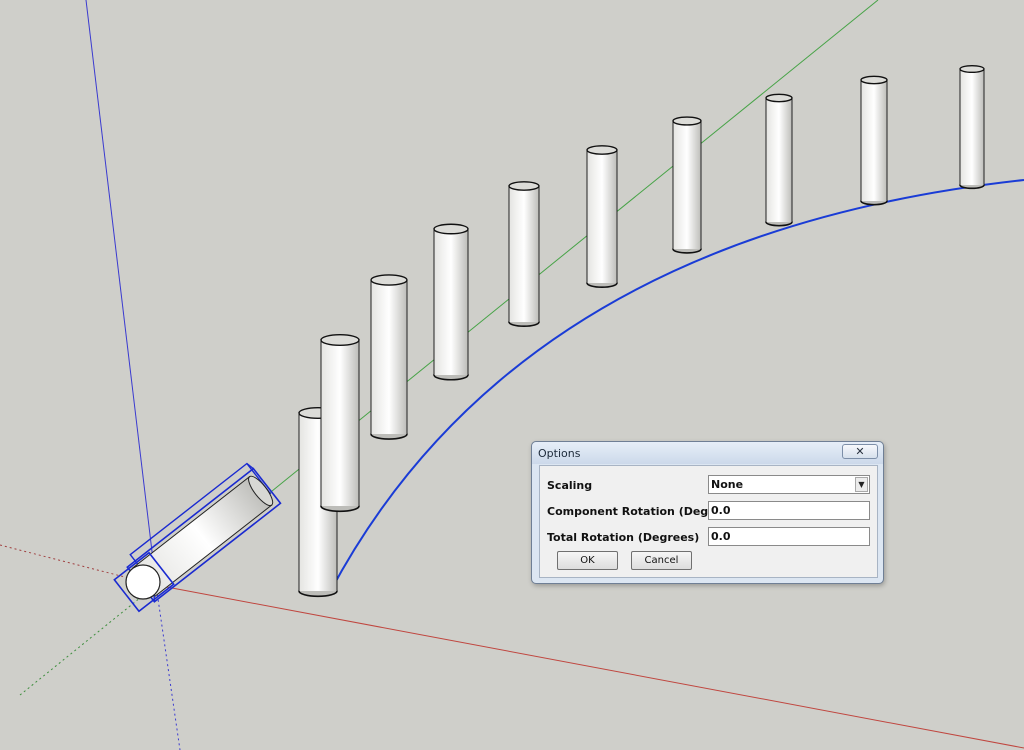 This screenshot has width=1024, height=750. I want to click on total-rotation-label: Total Rotation (Degrees), so click(623, 537).